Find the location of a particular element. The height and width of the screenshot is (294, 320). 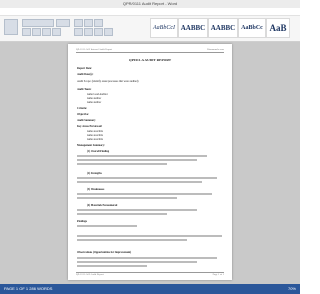

align-right-icon is located at coordinates (98, 32).